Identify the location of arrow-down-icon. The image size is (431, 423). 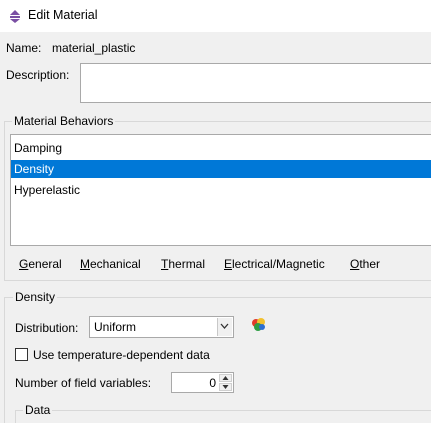
(225, 387).